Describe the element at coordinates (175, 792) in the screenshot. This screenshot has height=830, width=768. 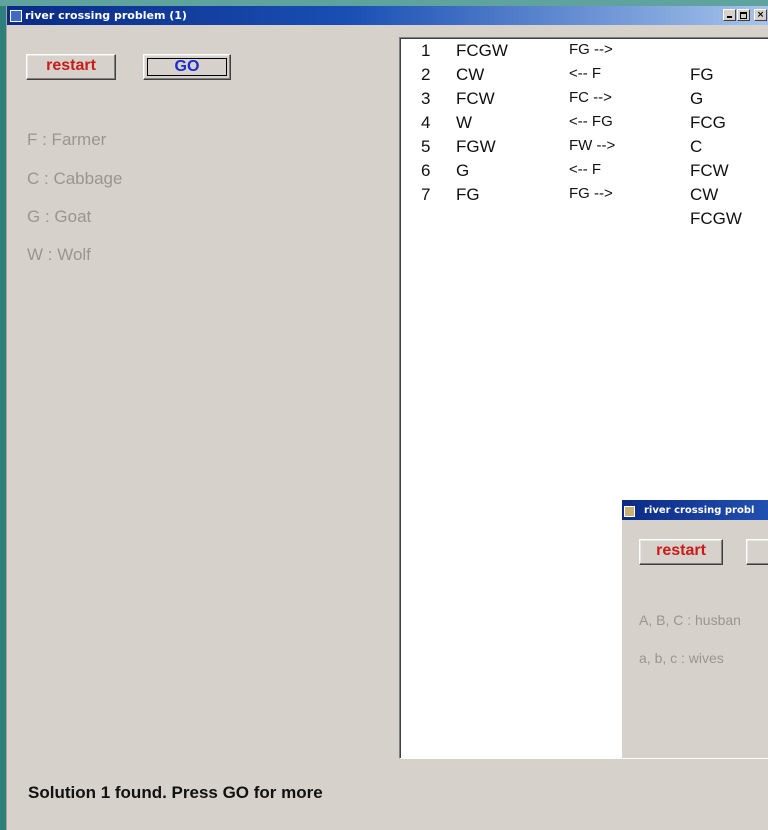
I see `status-message: Solution 1 found. Press GO for more` at that location.